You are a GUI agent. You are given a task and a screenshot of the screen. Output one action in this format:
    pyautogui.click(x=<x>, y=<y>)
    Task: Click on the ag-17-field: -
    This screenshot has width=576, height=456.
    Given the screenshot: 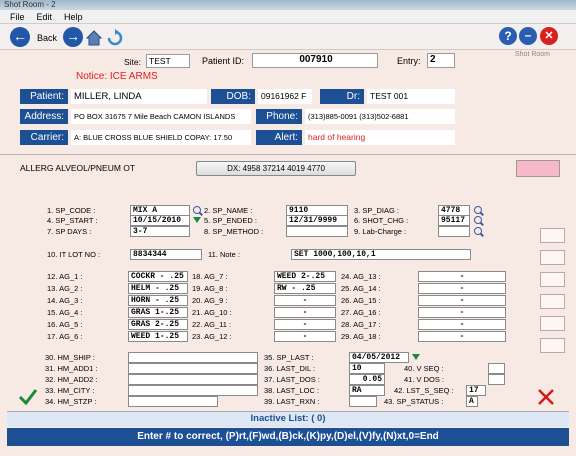 What is the action you would take?
    pyautogui.click(x=462, y=324)
    